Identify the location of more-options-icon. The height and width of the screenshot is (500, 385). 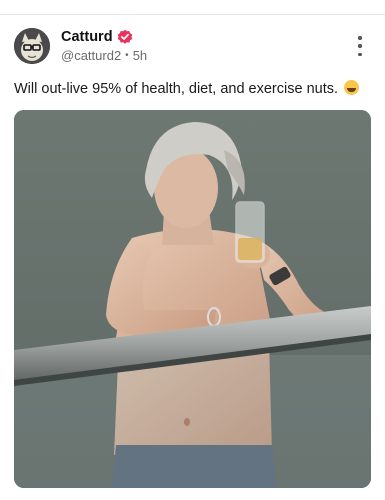
(360, 46).